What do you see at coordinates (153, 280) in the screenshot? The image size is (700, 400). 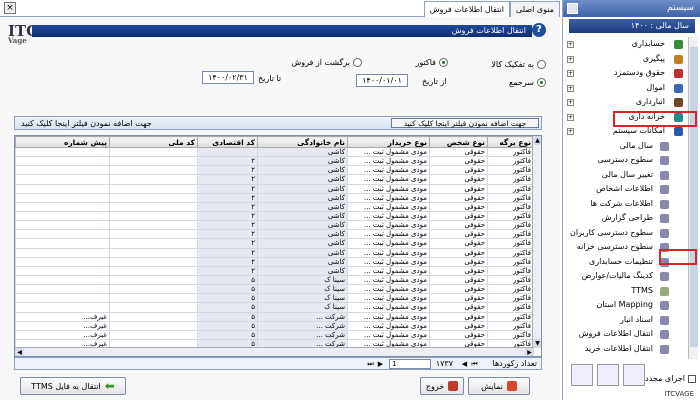 I see `table-cell` at bounding box center [153, 280].